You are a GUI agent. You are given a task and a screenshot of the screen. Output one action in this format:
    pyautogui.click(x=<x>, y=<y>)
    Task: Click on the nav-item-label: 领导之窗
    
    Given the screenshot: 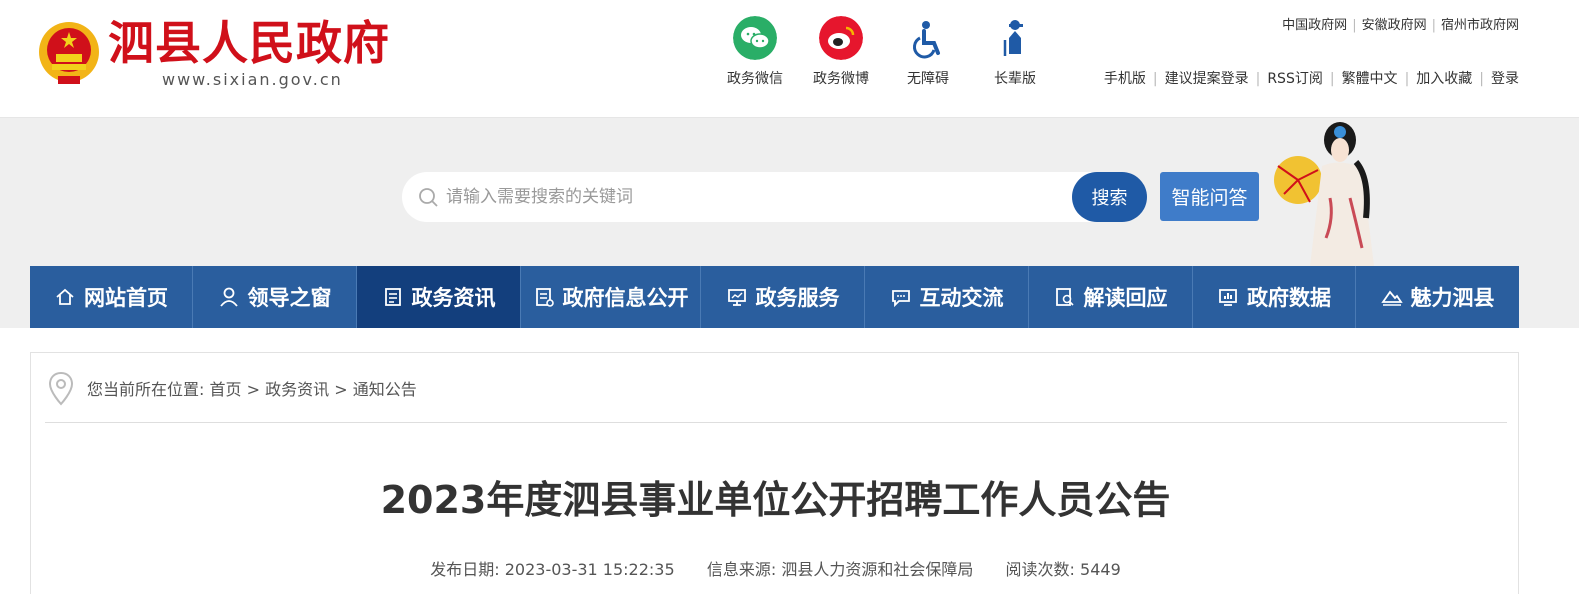 What is the action you would take?
    pyautogui.click(x=289, y=298)
    